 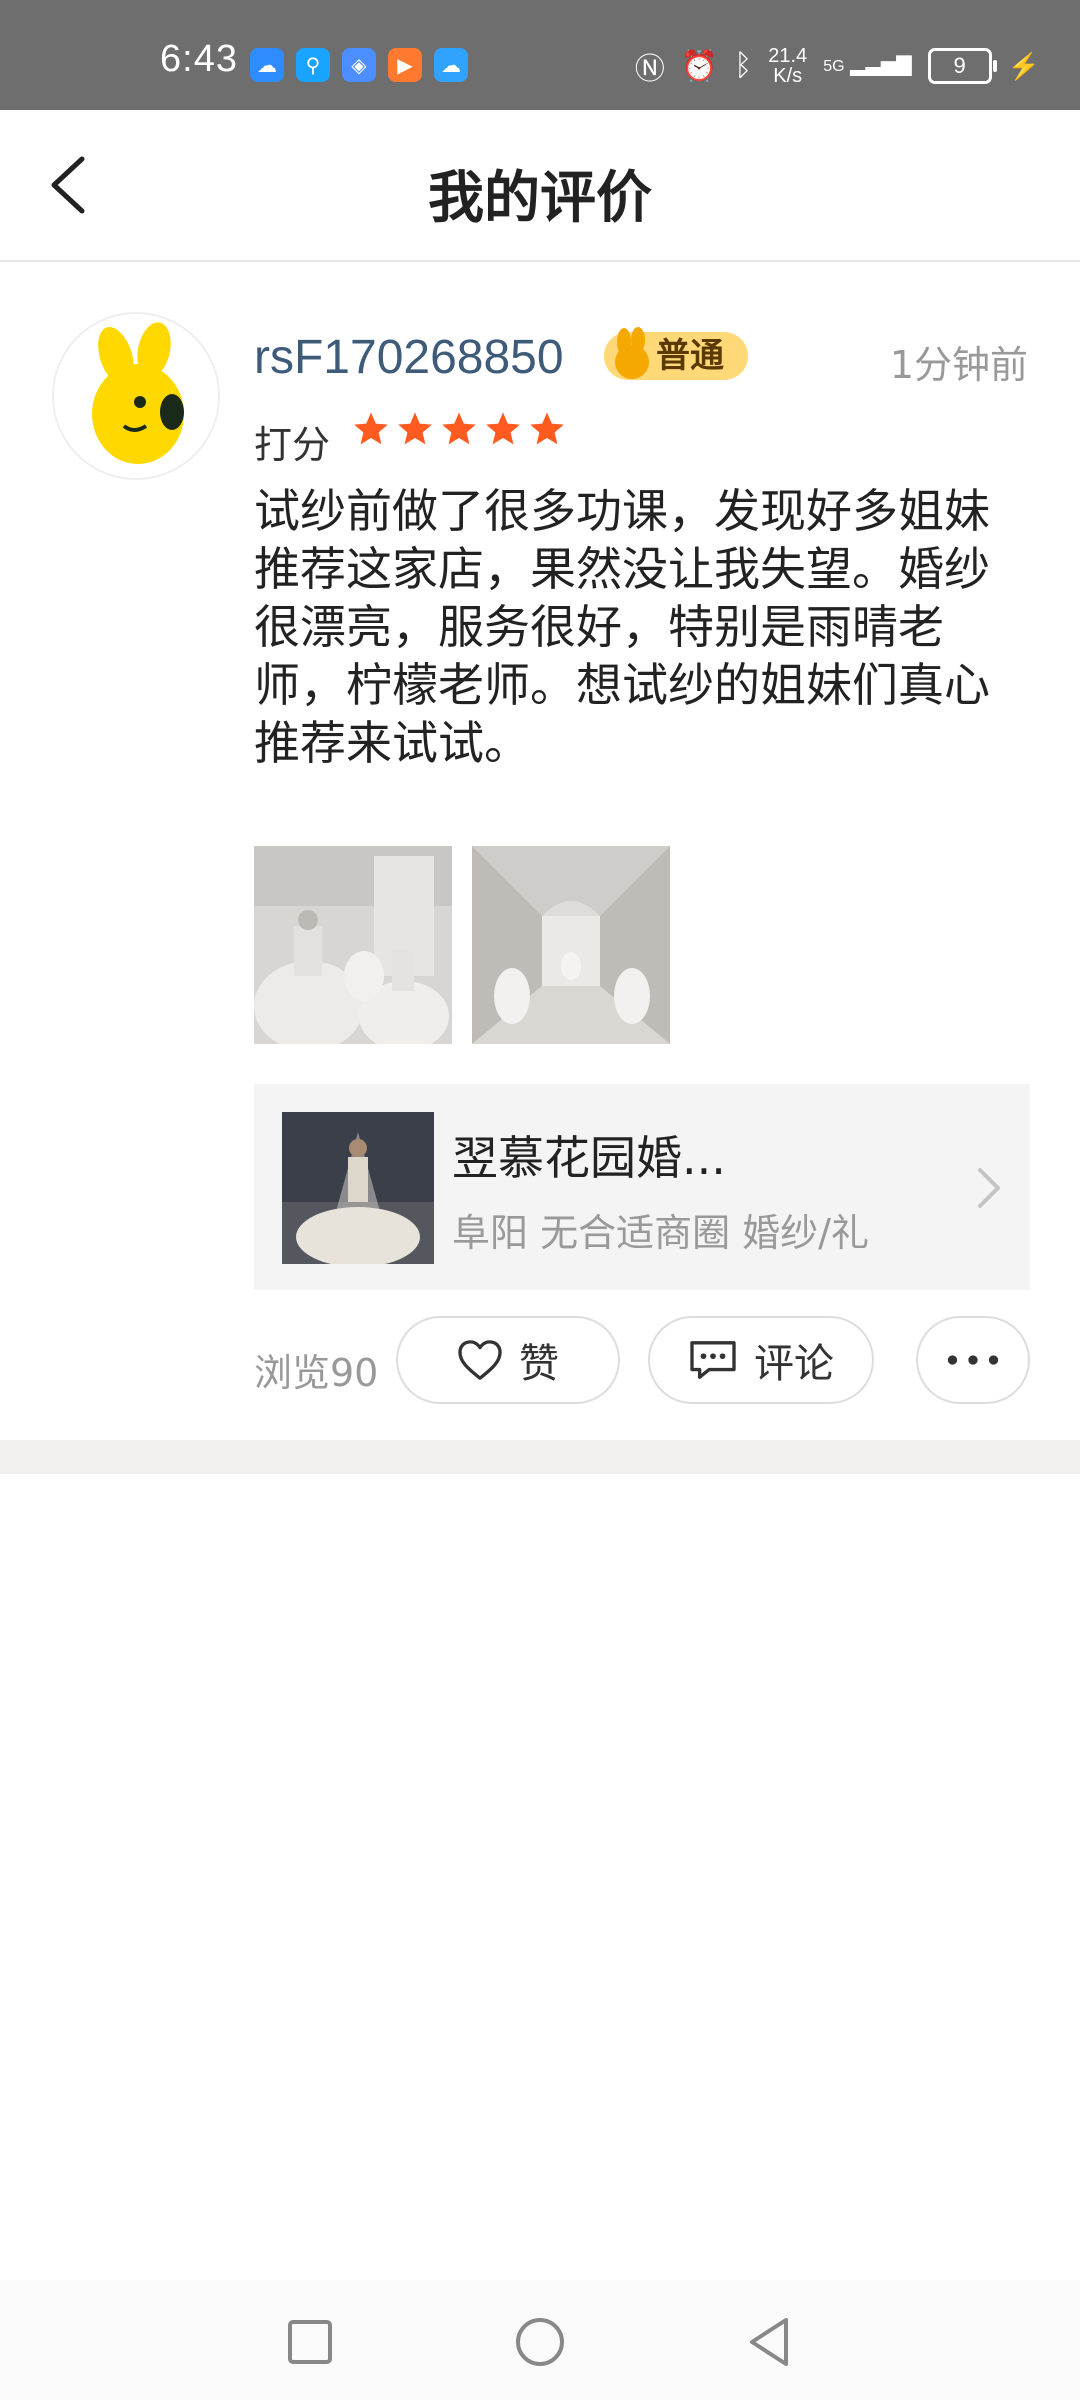 I want to click on more-dots-icon, so click(x=973, y=1360).